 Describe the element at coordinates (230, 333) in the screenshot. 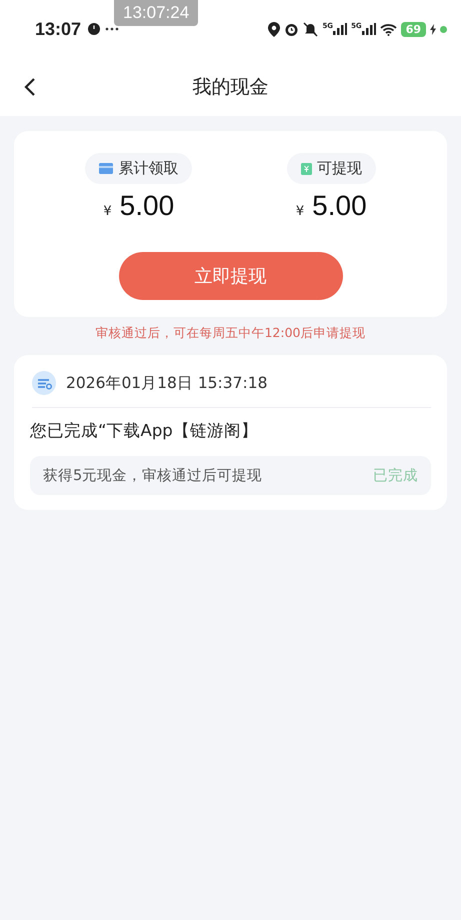

I see `notice-text: 审核通过后，可在每周五中午12:00后申请提现` at that location.